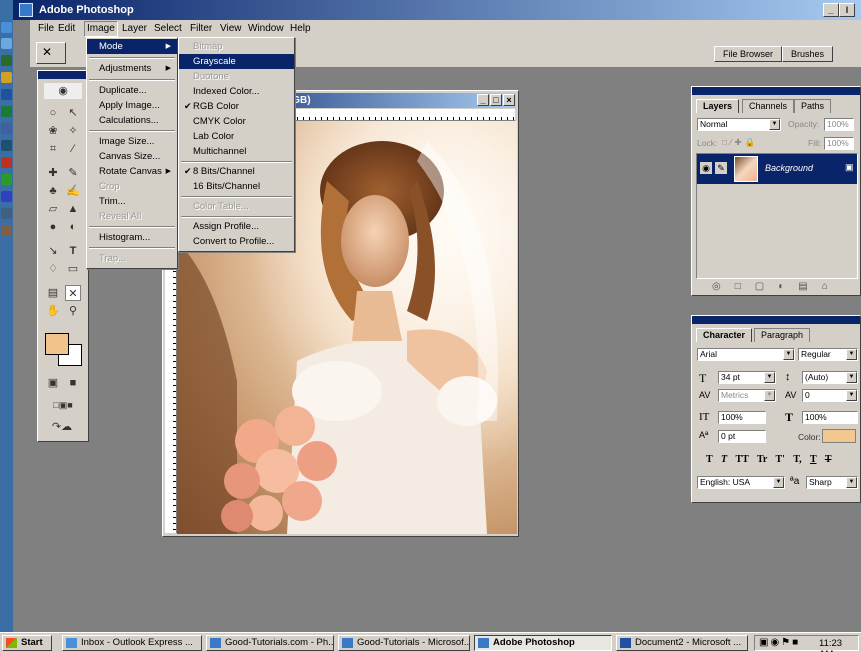 This screenshot has height=652, width=861. I want to click on antialias-select: Sharp ▼, so click(832, 482).